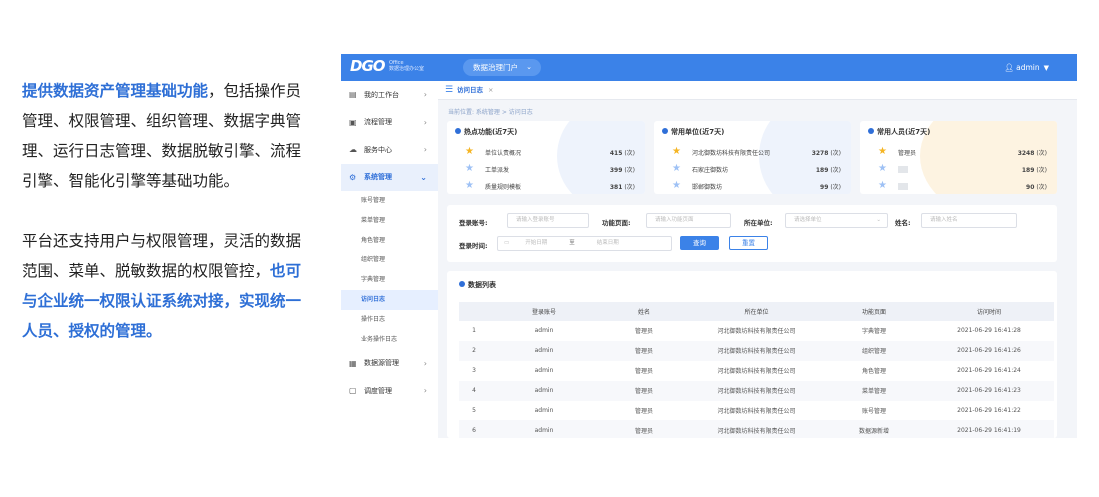  Describe the element at coordinates (389, 177) in the screenshot. I see `sidebar-item-system: ⚙ 系统管理 ⌄` at that location.